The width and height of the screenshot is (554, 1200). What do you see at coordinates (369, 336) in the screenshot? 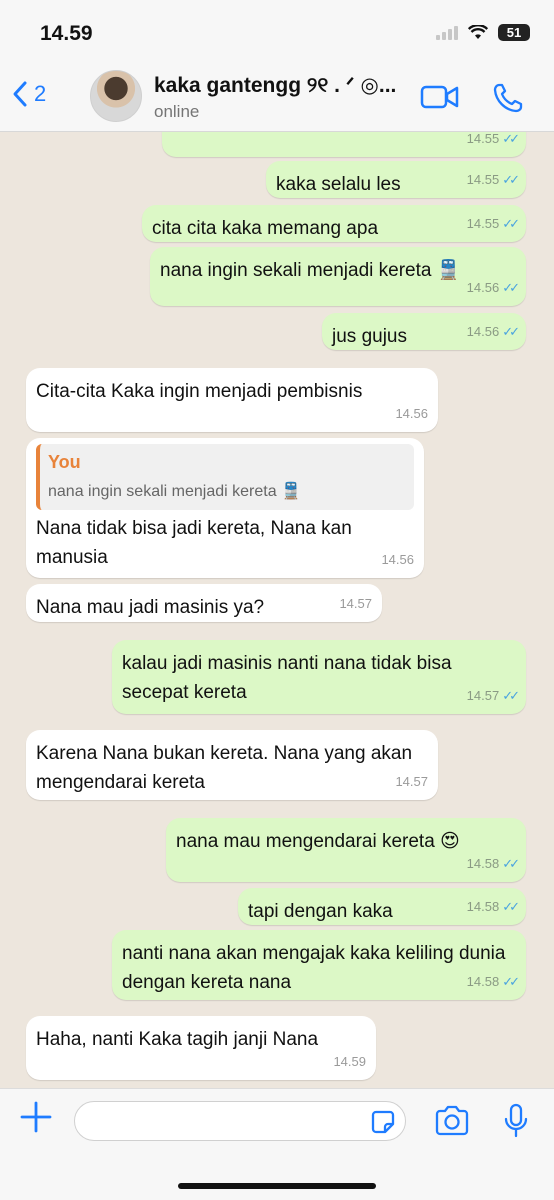
I see `message-text: jus gujus` at bounding box center [369, 336].